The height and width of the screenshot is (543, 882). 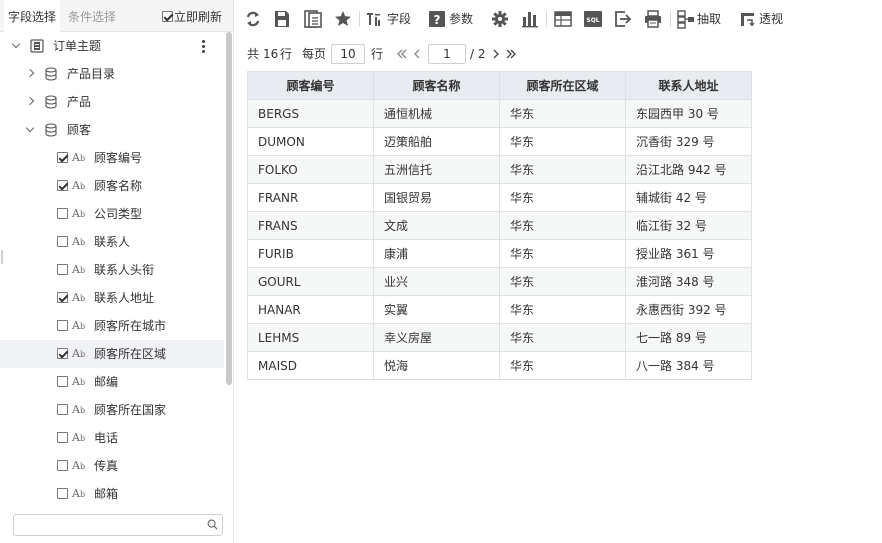 What do you see at coordinates (499, 337) in the screenshot?
I see `table-row: LEHMS 幸义房屋 华东 七一路 89 号` at bounding box center [499, 337].